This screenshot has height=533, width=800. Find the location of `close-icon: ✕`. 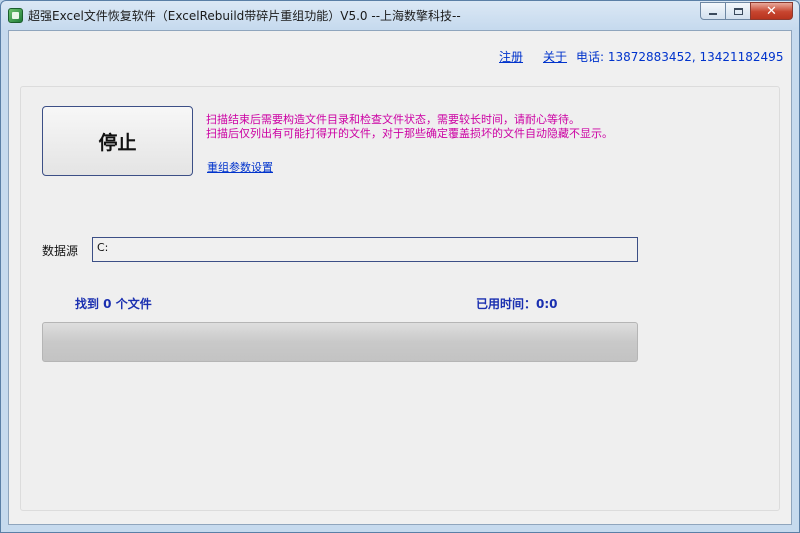

close-icon: ✕ is located at coordinates (771, 11).